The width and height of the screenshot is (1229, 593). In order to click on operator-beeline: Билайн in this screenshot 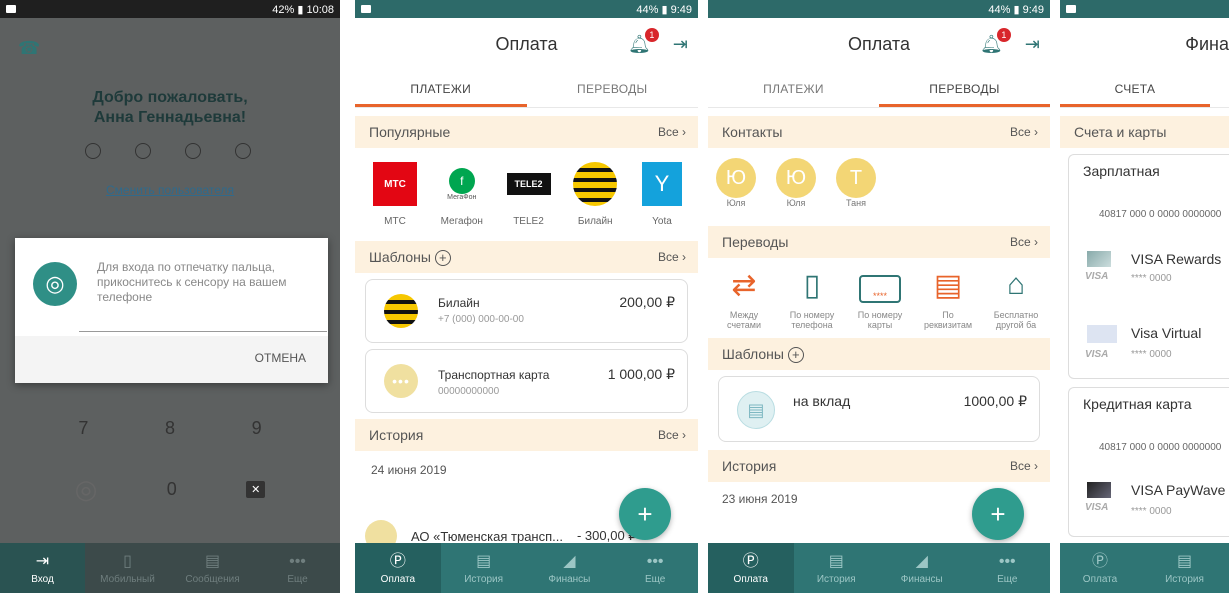, I will do `click(595, 194)`.